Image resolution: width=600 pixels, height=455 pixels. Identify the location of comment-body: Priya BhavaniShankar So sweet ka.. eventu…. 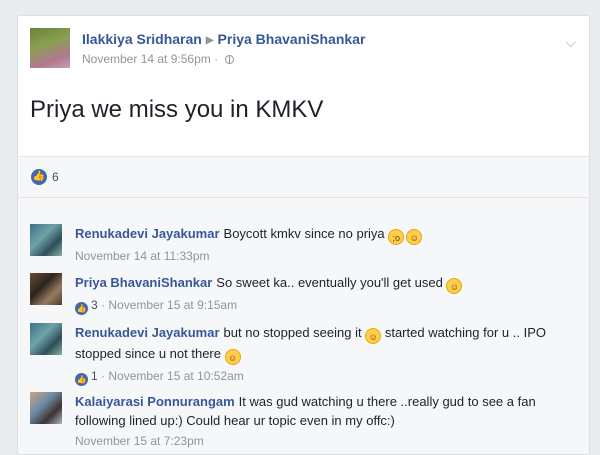
(325, 294).